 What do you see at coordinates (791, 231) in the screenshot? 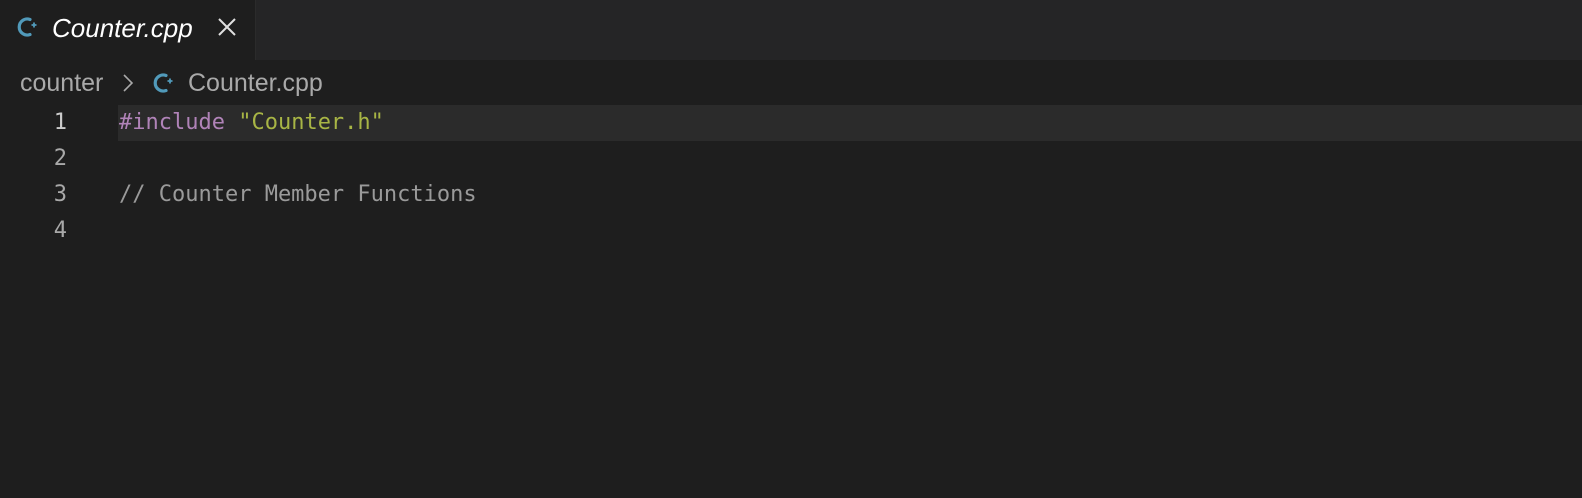
I see `code-line: 4` at bounding box center [791, 231].